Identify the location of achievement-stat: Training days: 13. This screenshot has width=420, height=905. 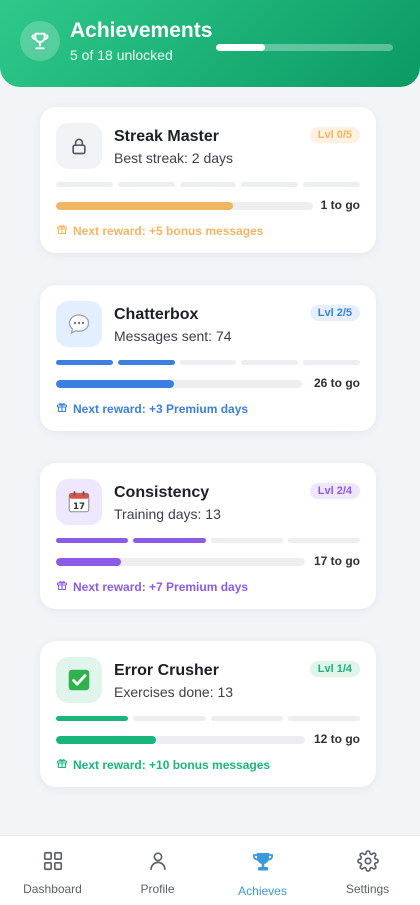
(167, 514).